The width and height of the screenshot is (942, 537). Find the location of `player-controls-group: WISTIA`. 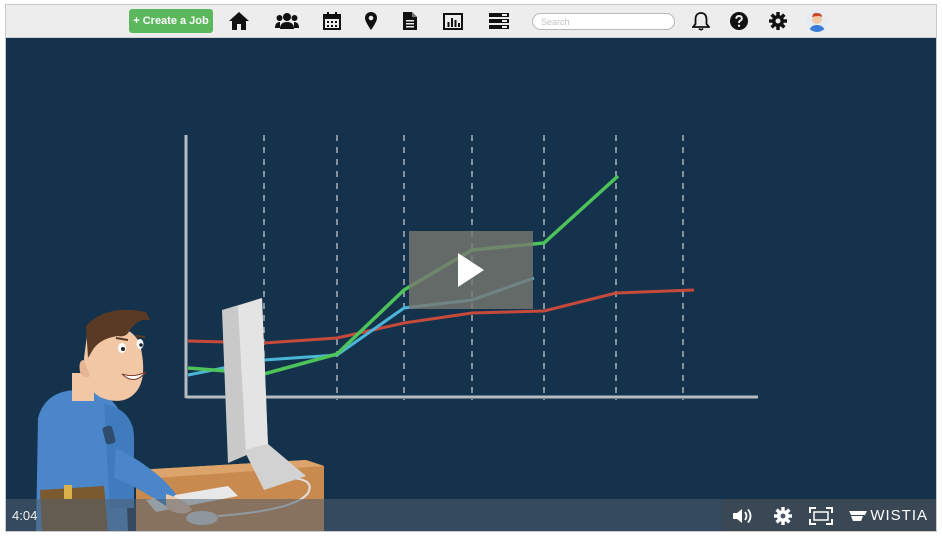

player-controls-group: WISTIA is located at coordinates (829, 515).